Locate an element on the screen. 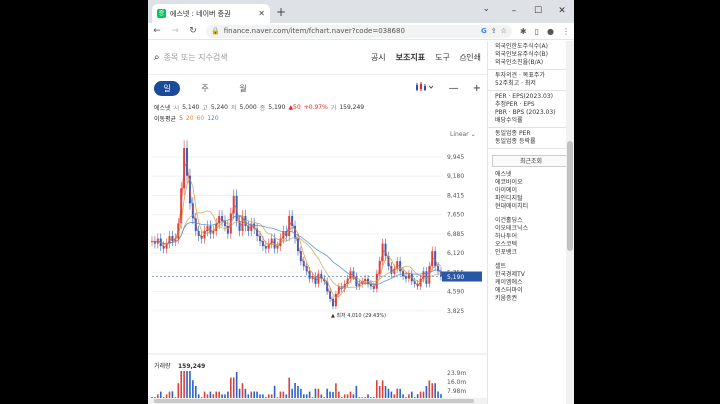 The width and height of the screenshot is (720, 404). recent-item: 파인디지털 is located at coordinates (531, 199).